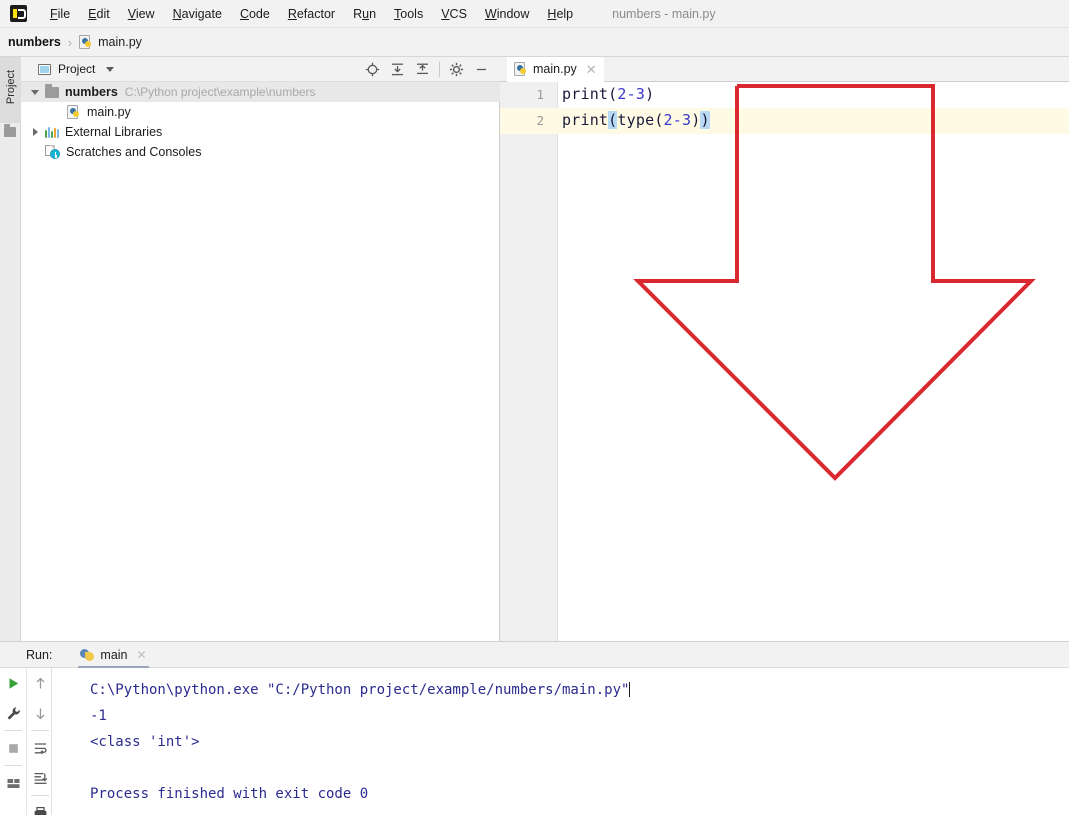 This screenshot has height=815, width=1069. I want to click on console-line: -1, so click(98, 716).